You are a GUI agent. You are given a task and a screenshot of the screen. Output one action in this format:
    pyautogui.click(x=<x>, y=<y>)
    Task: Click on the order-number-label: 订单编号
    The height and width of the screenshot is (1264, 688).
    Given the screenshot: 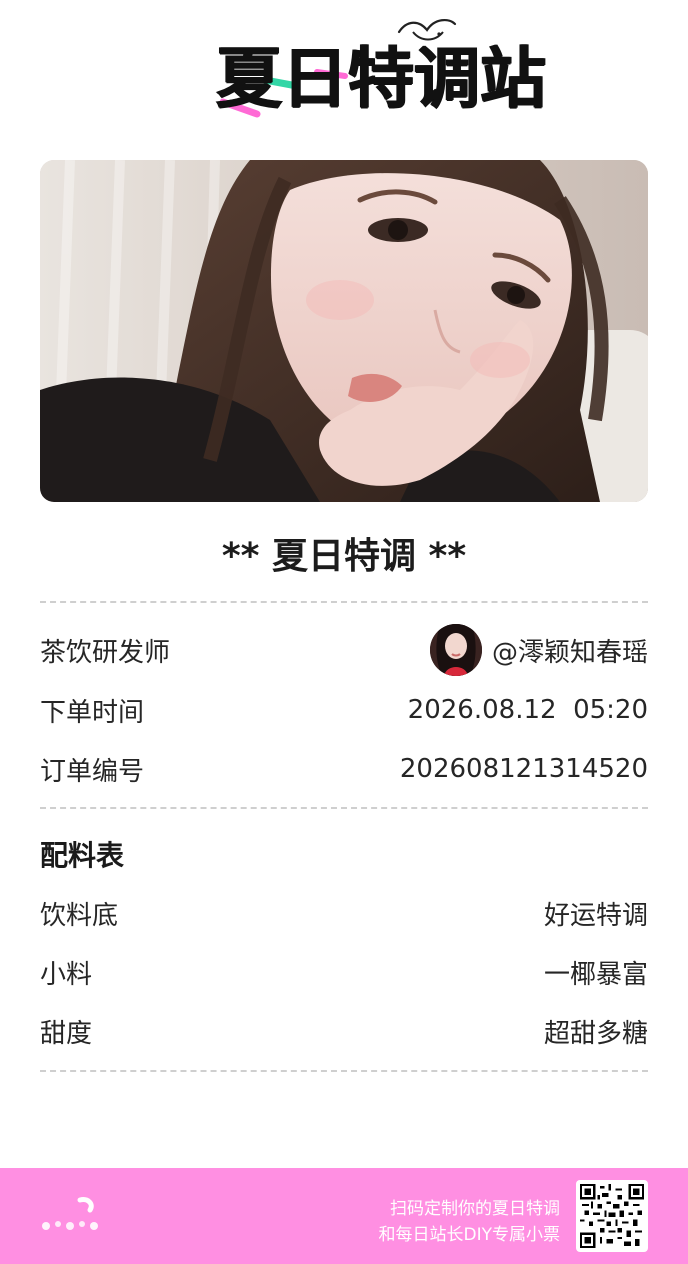 What is the action you would take?
    pyautogui.click(x=92, y=771)
    